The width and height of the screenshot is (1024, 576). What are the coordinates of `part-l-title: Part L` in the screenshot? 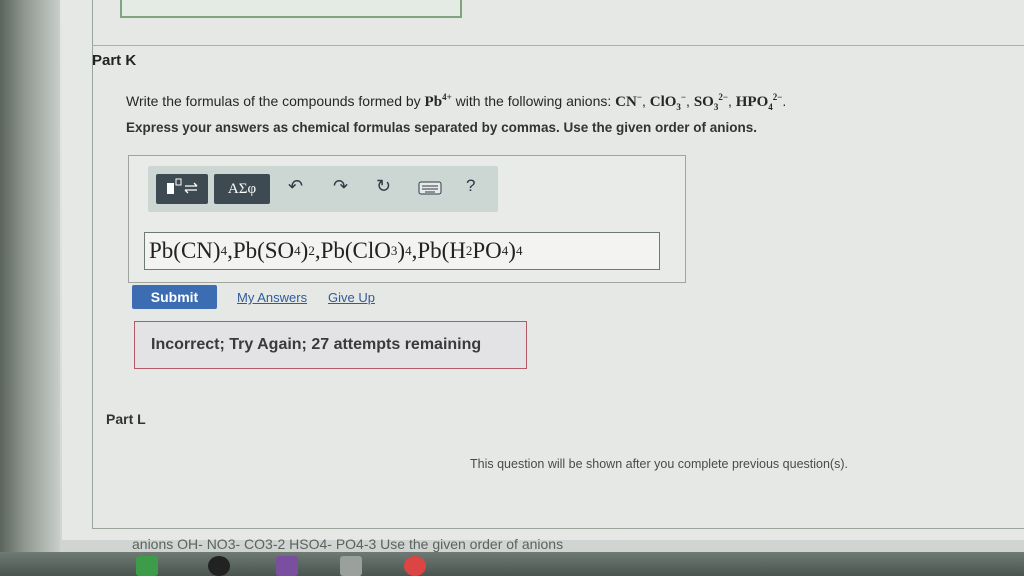 It's located at (126, 419).